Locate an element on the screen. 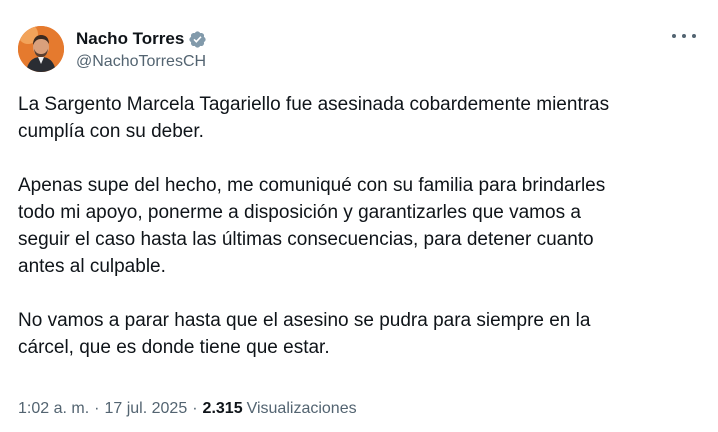  verified-badge-icon is located at coordinates (197, 39).